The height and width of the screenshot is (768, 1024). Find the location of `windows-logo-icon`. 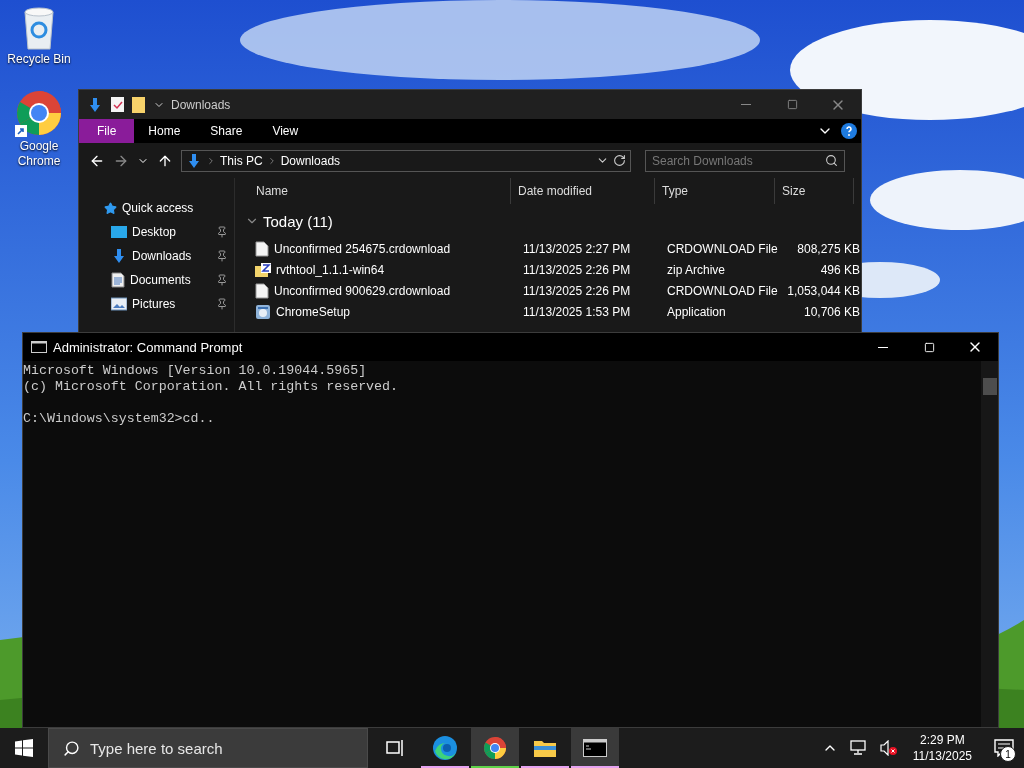

windows-logo-icon is located at coordinates (24, 748).